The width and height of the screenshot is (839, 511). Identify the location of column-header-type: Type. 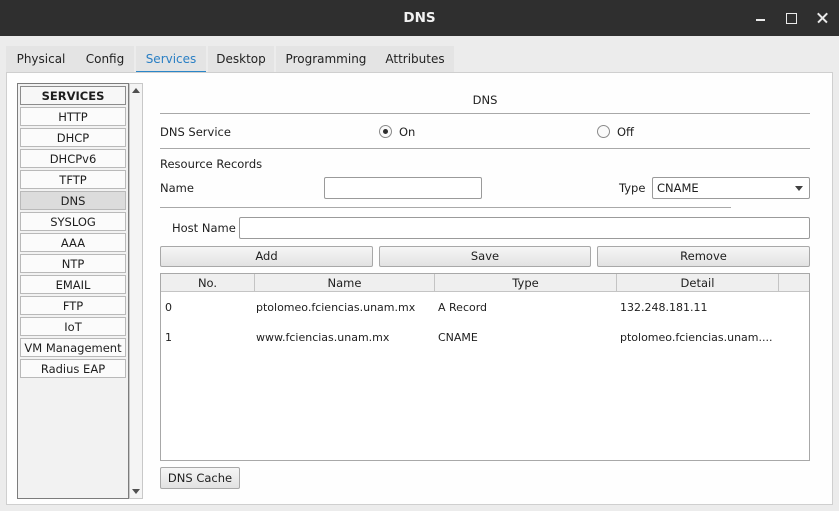
(526, 283).